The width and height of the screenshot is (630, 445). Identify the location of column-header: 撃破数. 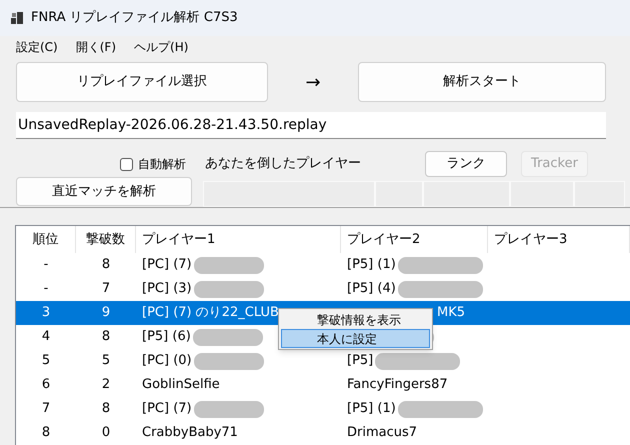
(106, 239).